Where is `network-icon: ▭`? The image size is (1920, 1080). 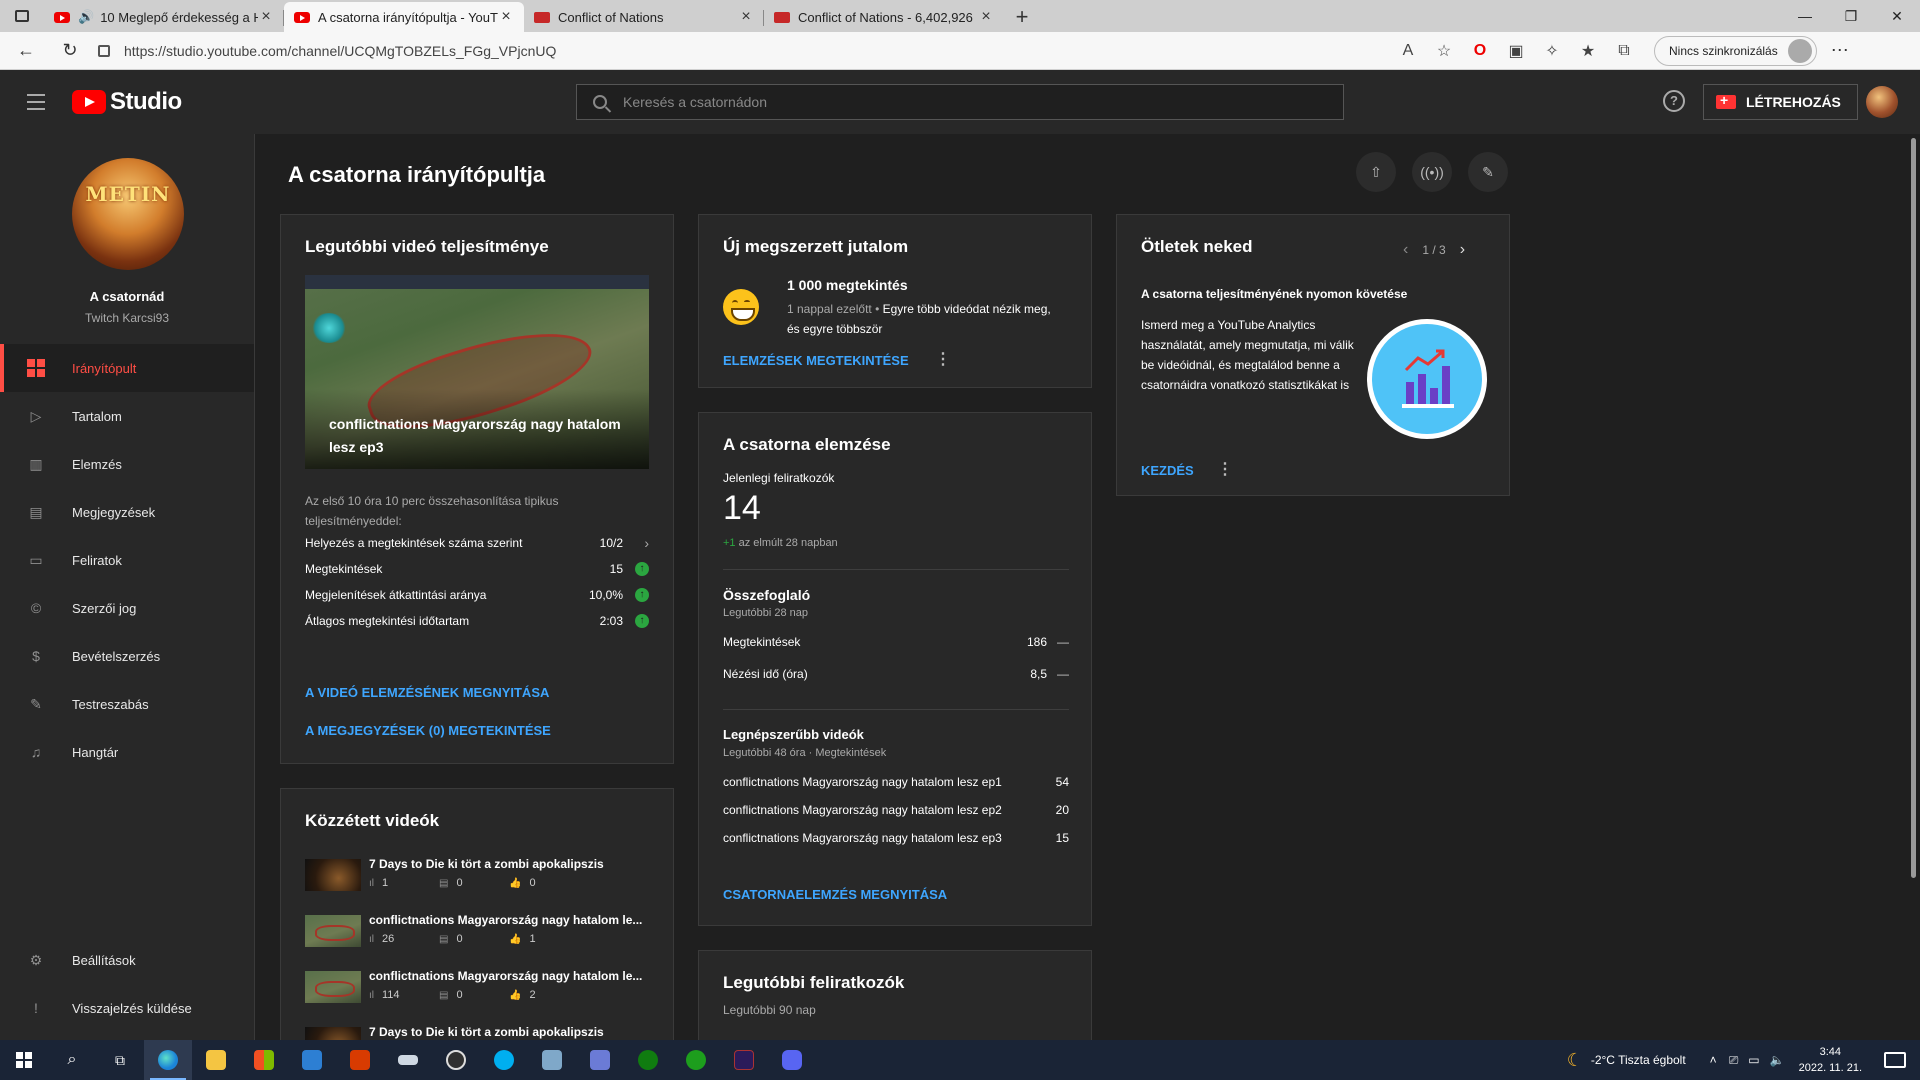
network-icon: ▭ is located at coordinates (1753, 1060).